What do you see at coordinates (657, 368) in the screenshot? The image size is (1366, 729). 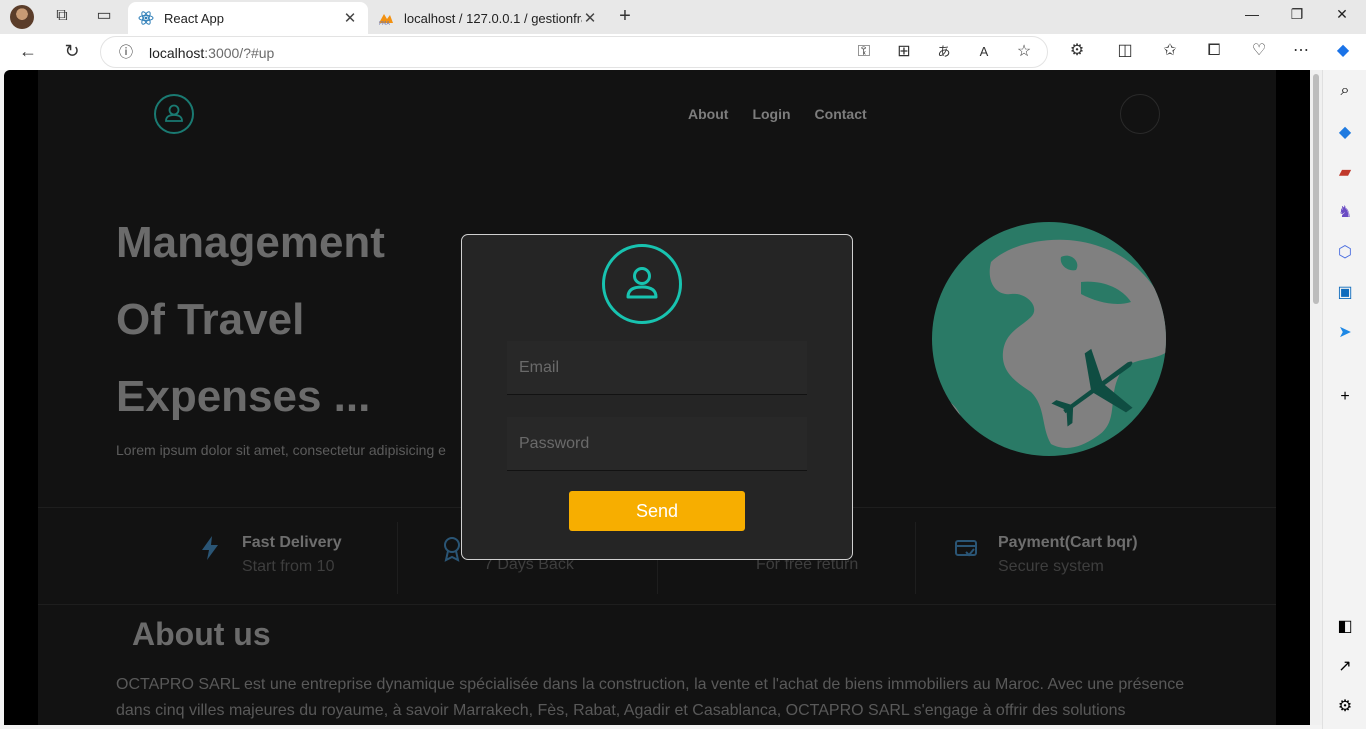 I see `email-field` at bounding box center [657, 368].